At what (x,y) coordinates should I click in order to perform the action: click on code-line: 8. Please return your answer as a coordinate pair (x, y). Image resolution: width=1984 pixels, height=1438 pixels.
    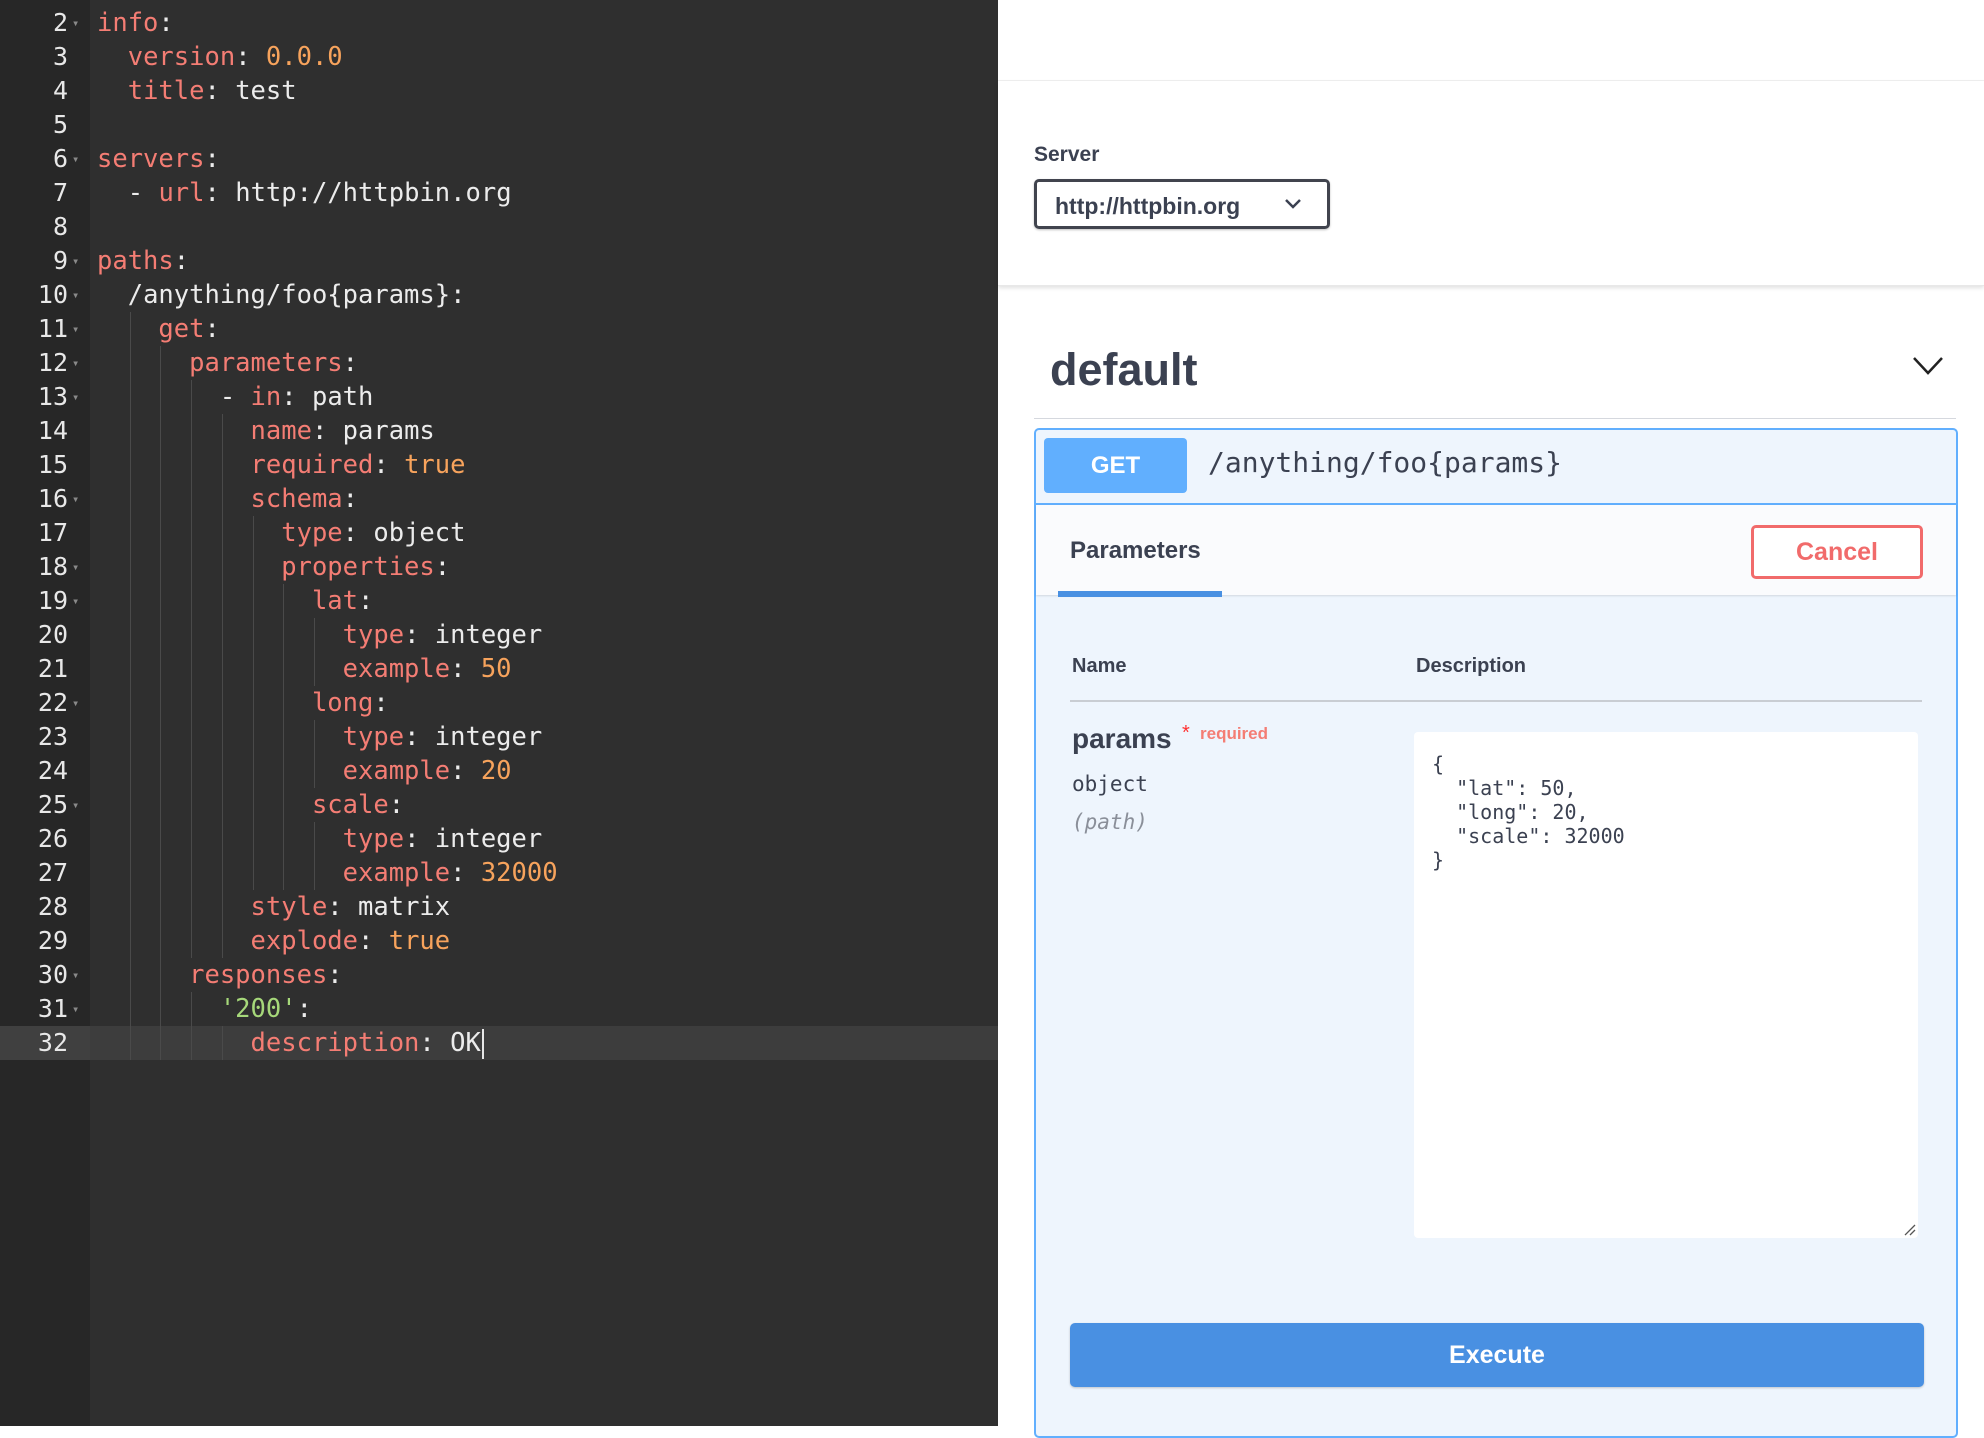
    Looking at the image, I should click on (499, 227).